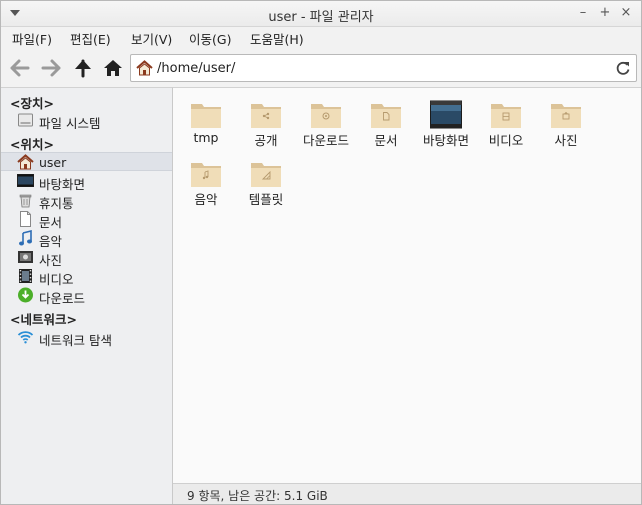 This screenshot has height=505, width=642. I want to click on reload-icon, so click(623, 68).